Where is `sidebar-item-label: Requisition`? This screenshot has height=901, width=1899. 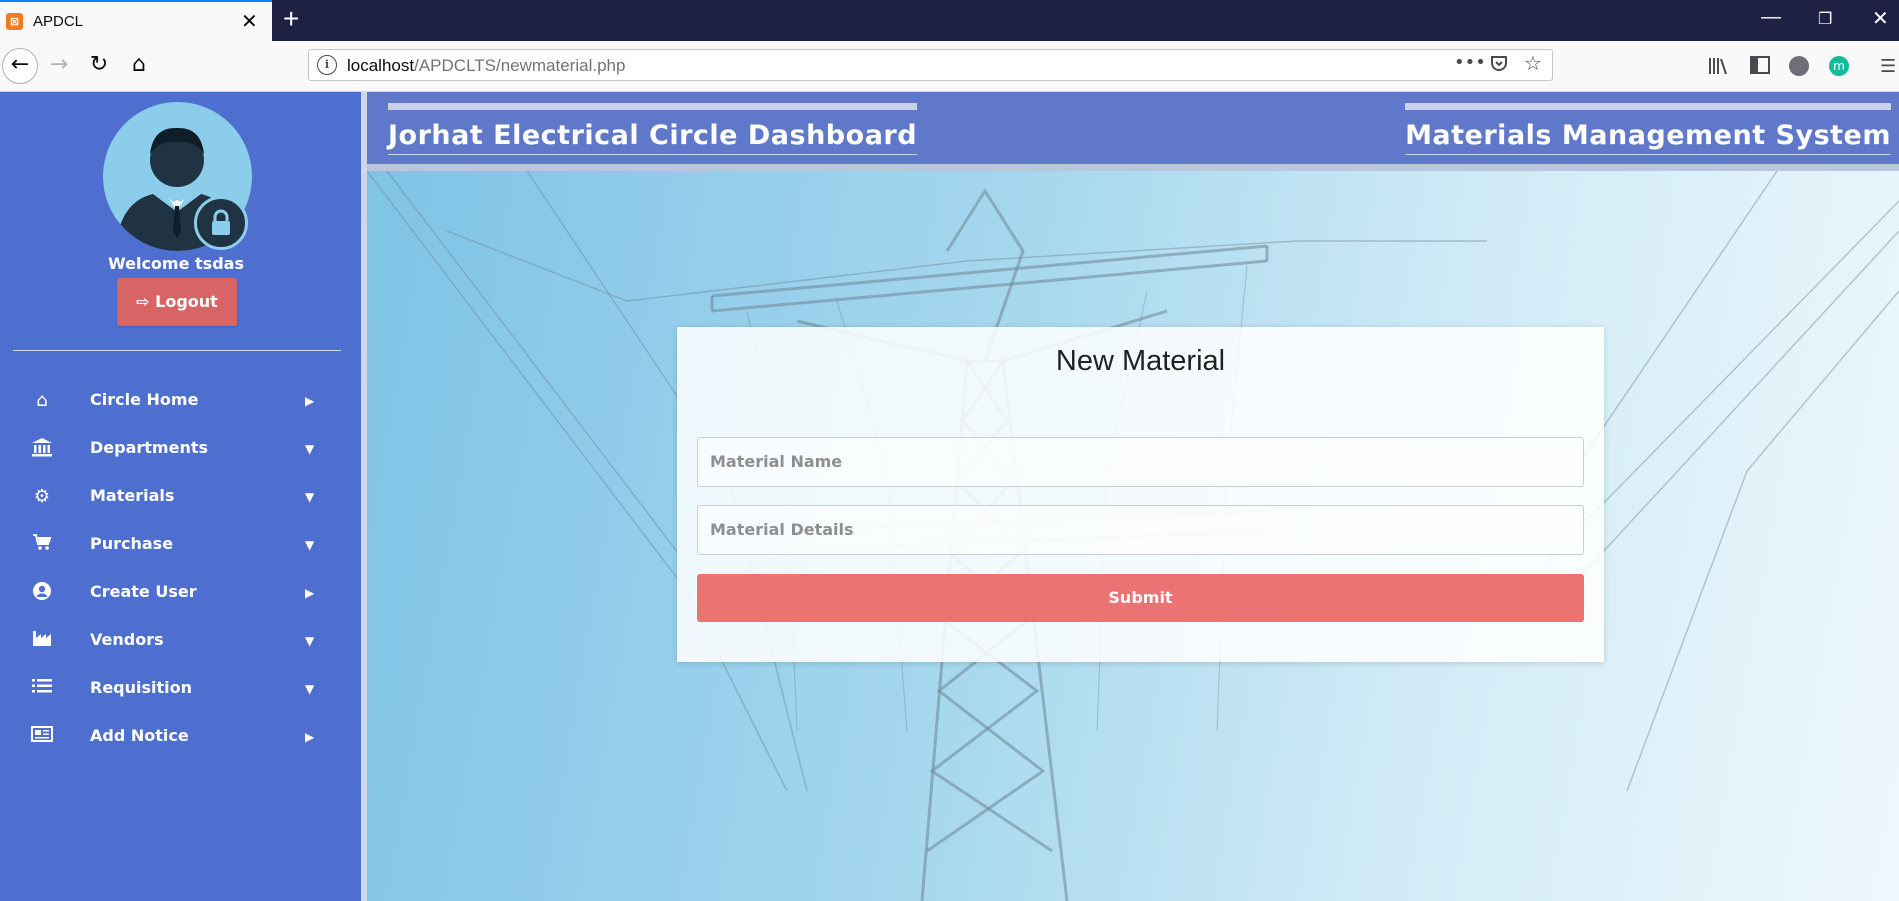
sidebar-item-label: Requisition is located at coordinates (141, 687).